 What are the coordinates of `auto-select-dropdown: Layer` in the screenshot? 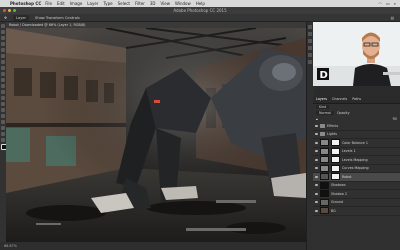 It's located at (21, 17).